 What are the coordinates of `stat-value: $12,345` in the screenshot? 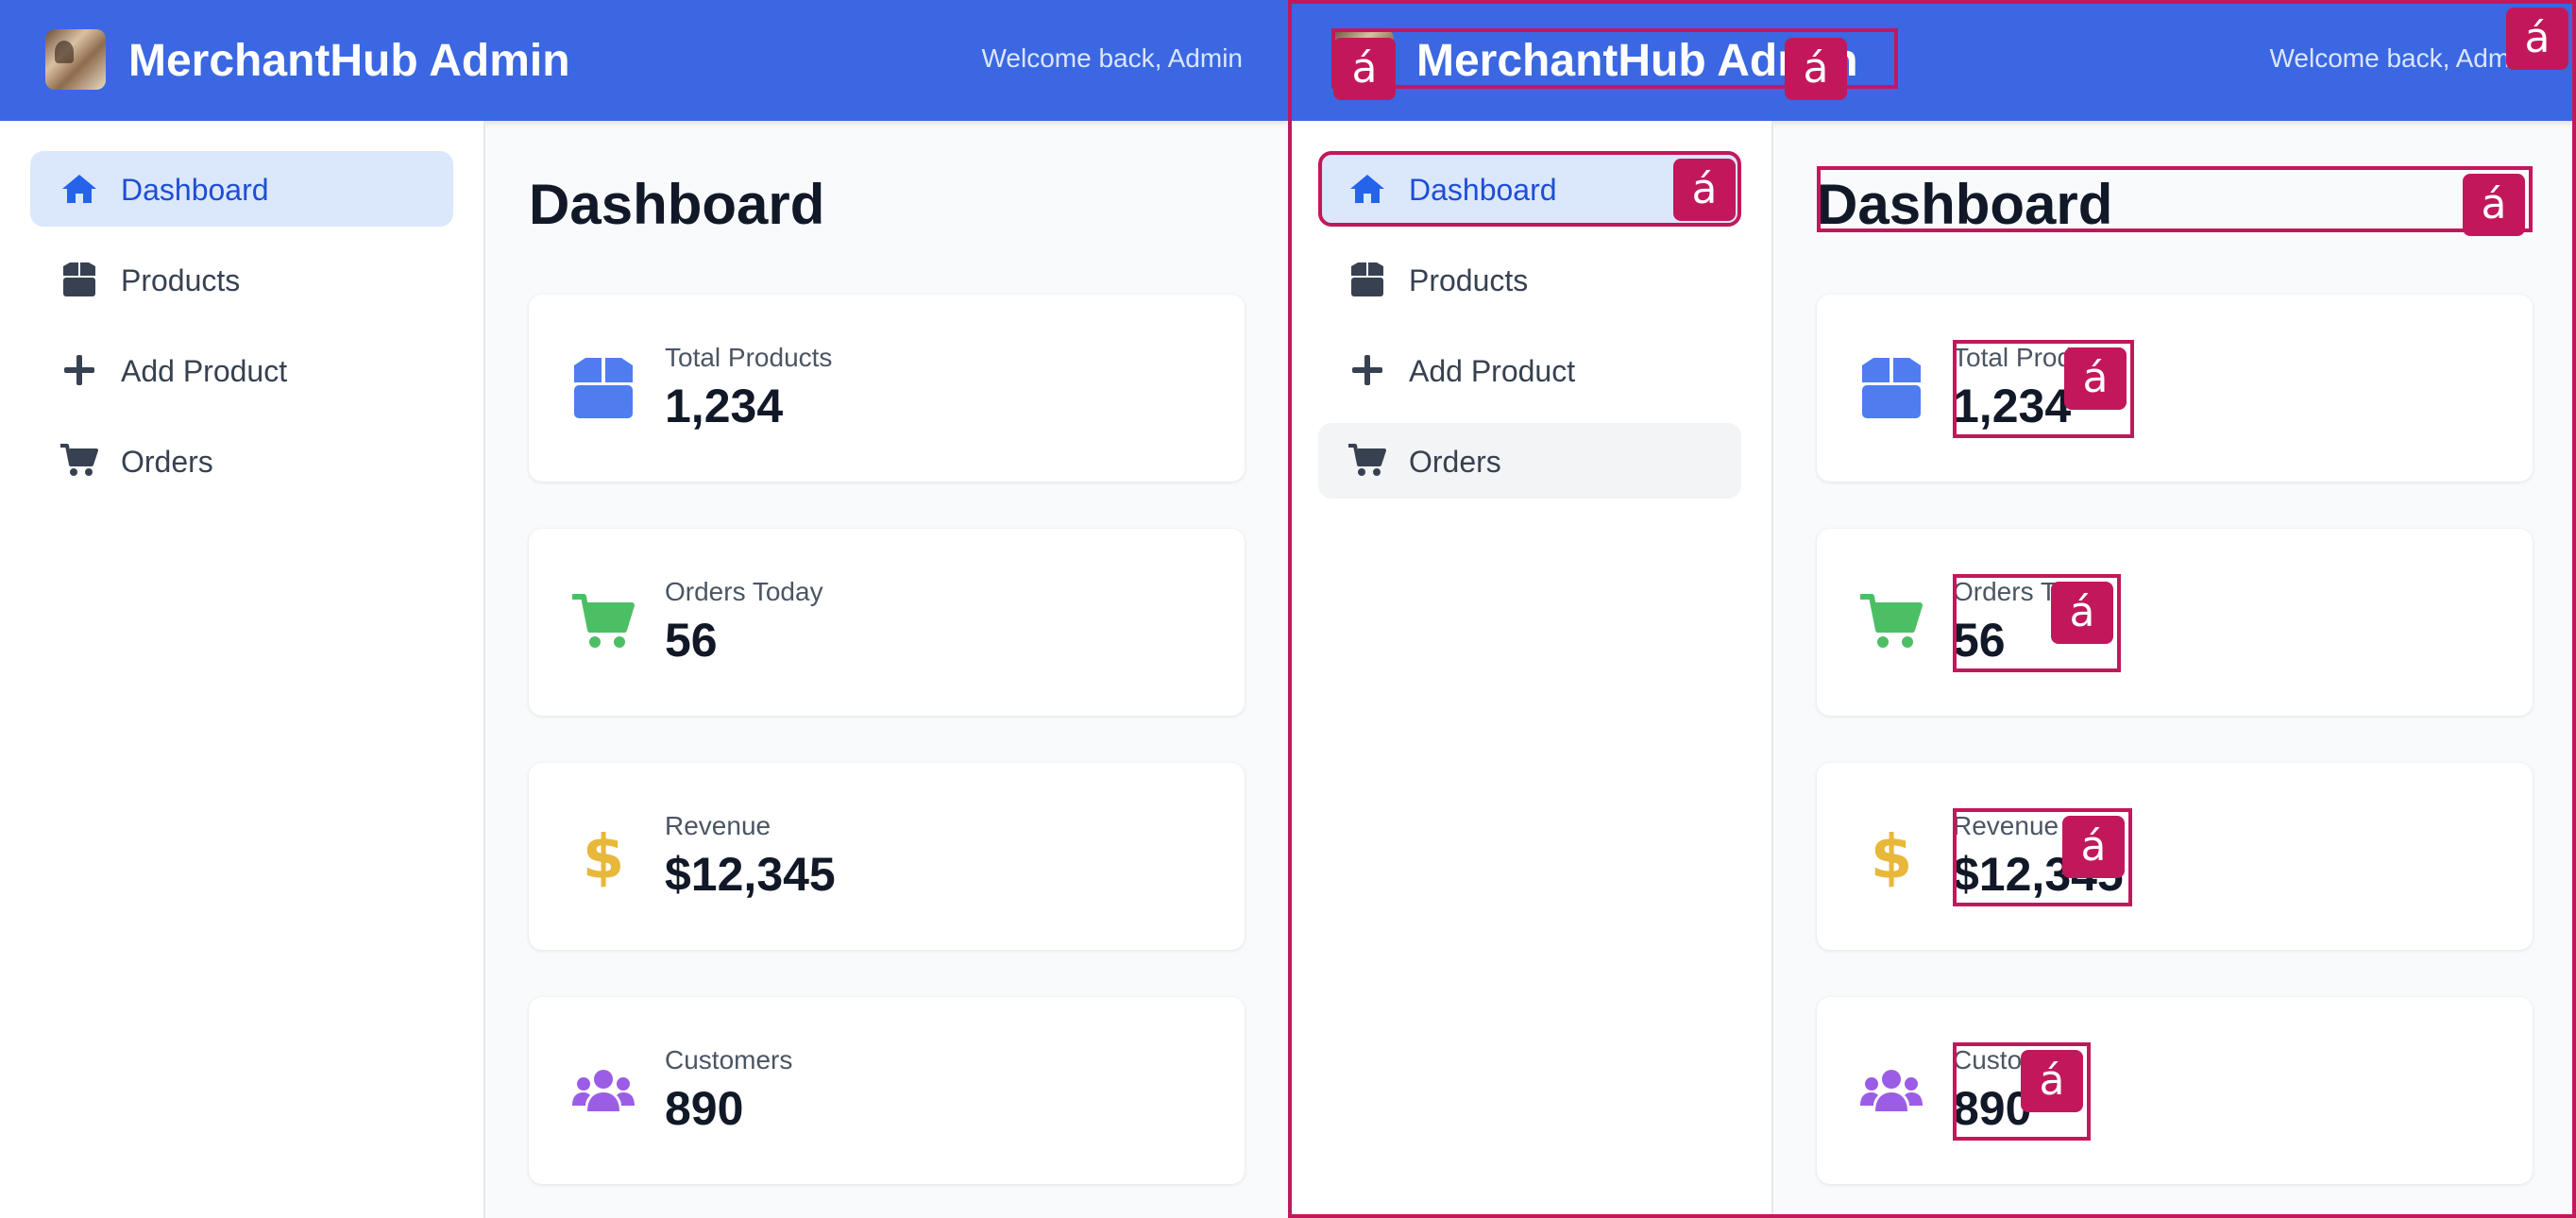 It's located at (750, 874).